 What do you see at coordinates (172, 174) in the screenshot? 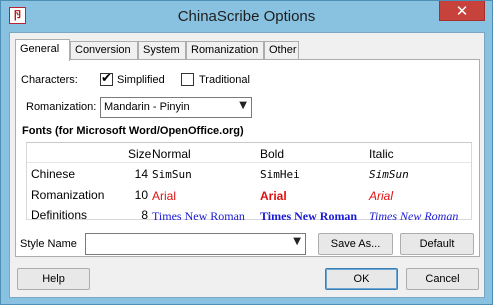
I see `font-chinese-normal: SimSun` at bounding box center [172, 174].